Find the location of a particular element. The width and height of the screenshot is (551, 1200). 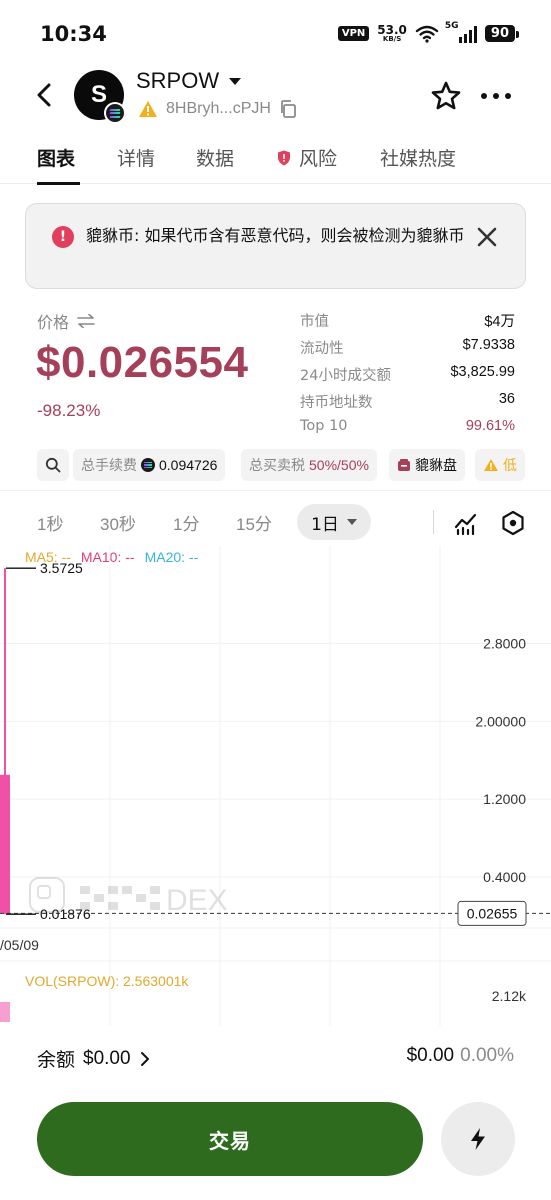

price-label: 价格 is located at coordinates (66, 321).